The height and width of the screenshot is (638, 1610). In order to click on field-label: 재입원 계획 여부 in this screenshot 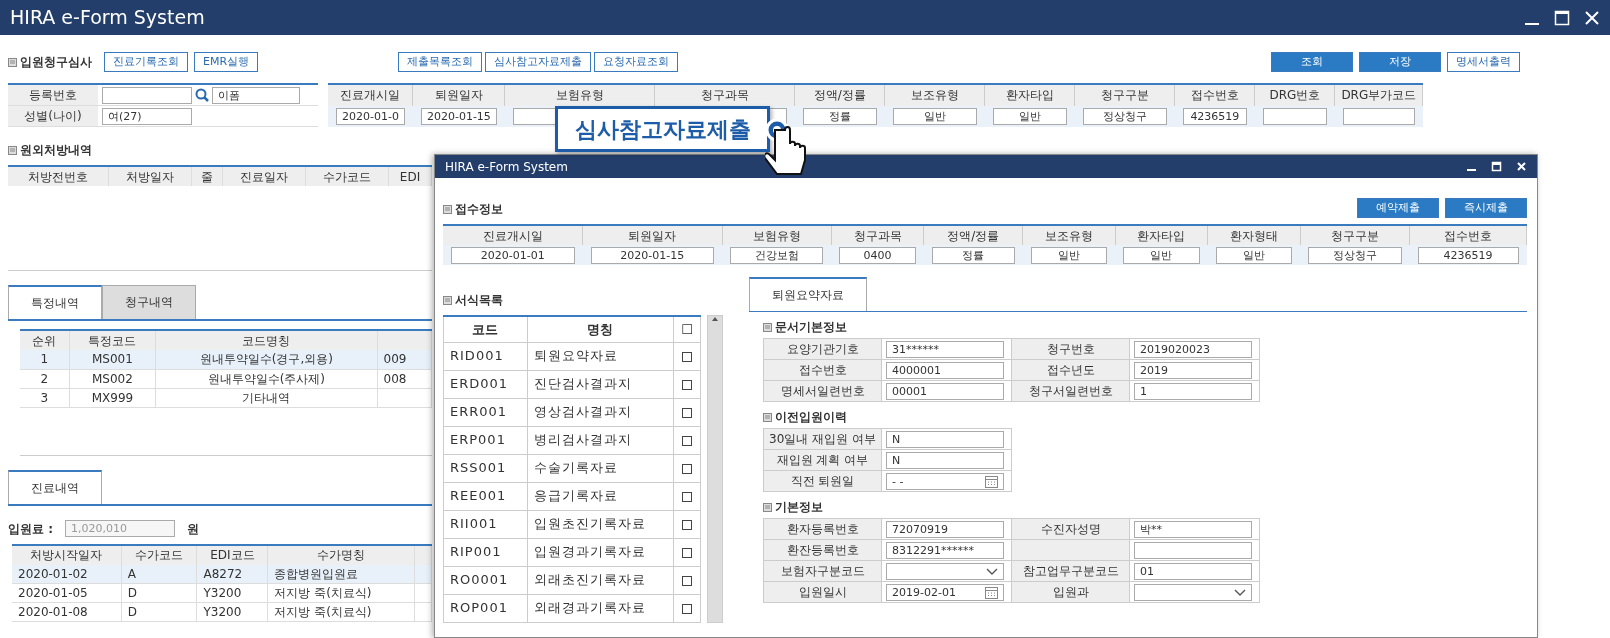, I will do `click(822, 460)`.